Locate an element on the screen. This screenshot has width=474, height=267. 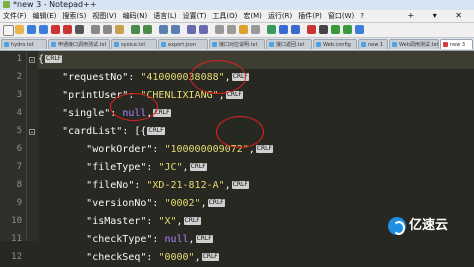
menu-file: 文件(F) is located at coordinates (15, 16).